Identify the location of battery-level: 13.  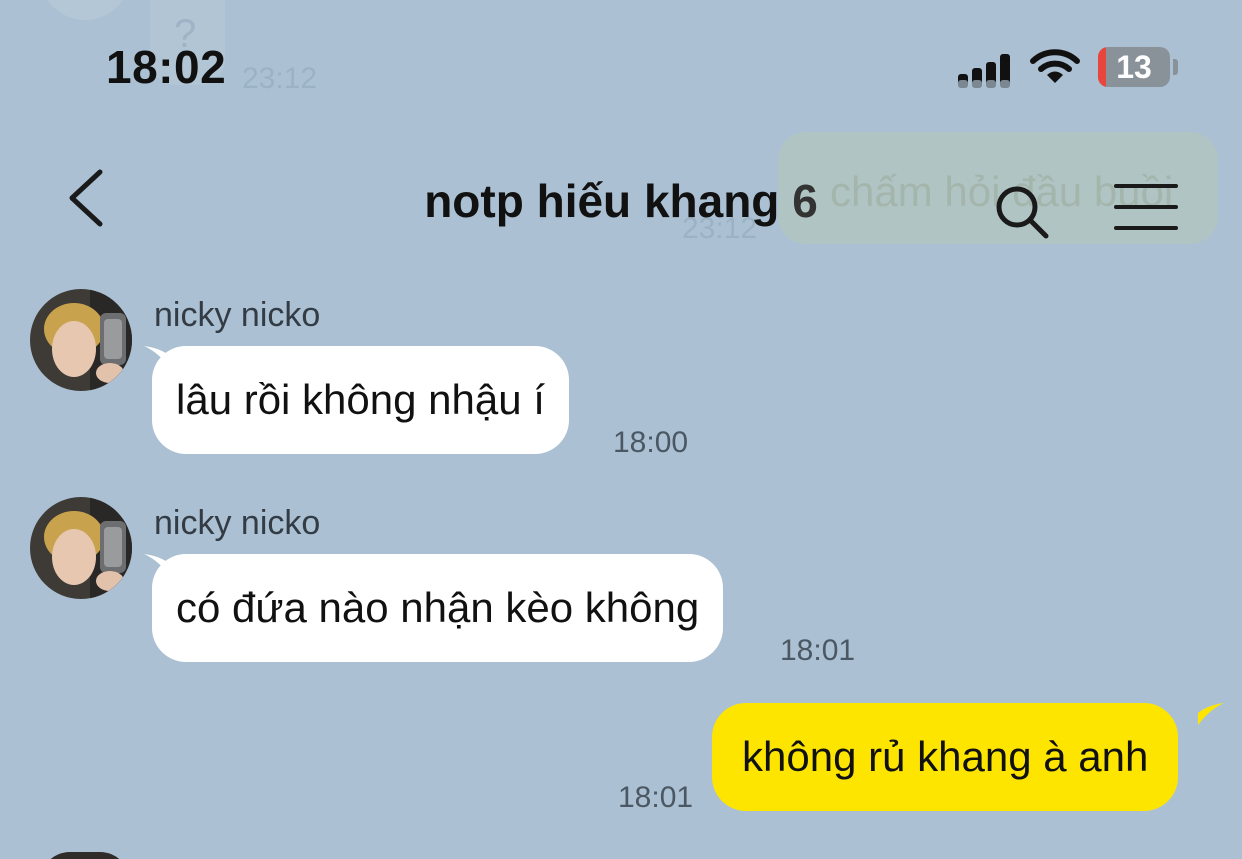
(1134, 67).